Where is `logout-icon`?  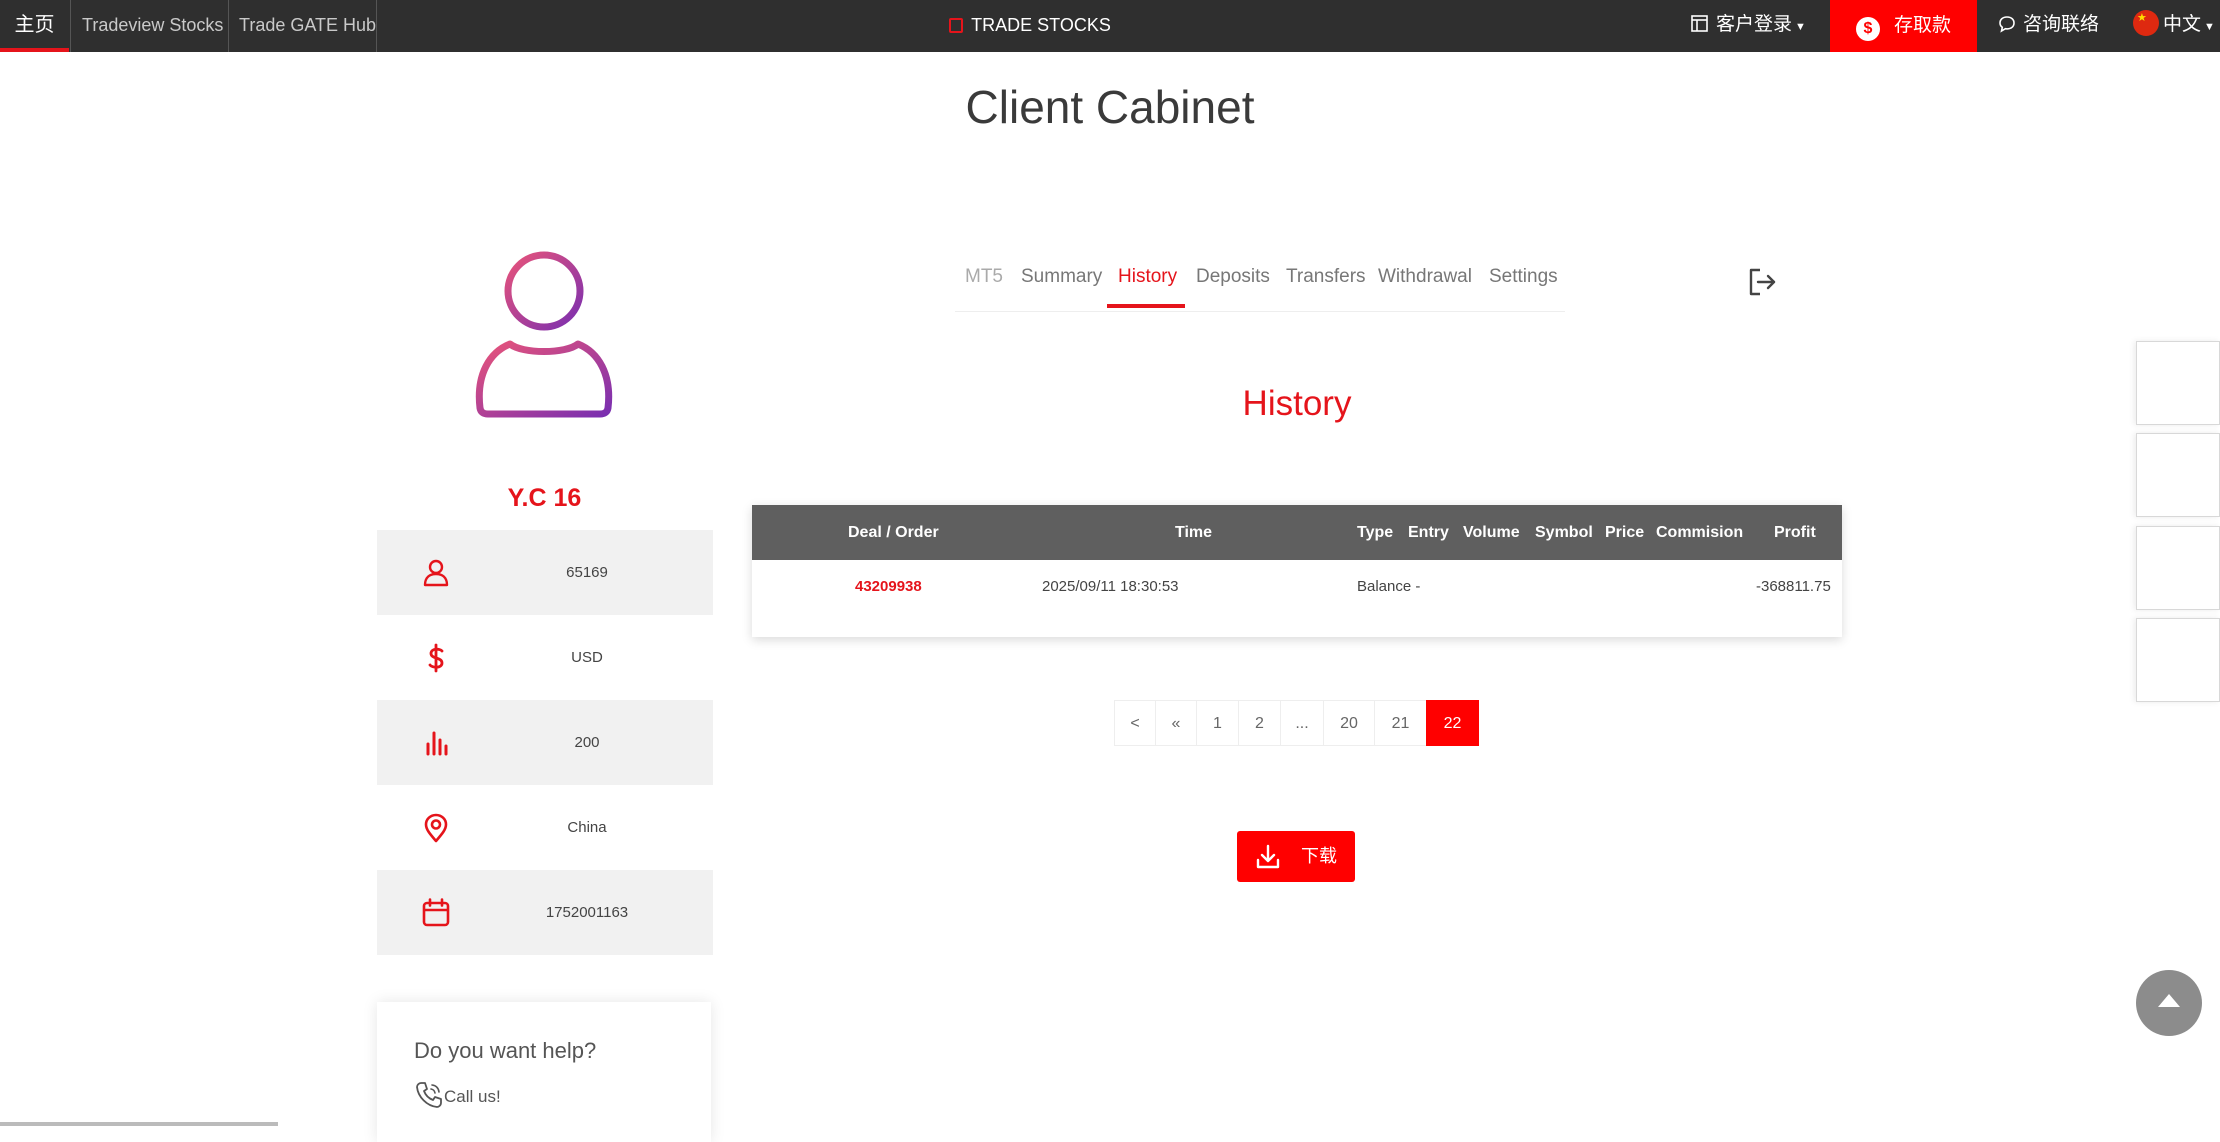 logout-icon is located at coordinates (1762, 282).